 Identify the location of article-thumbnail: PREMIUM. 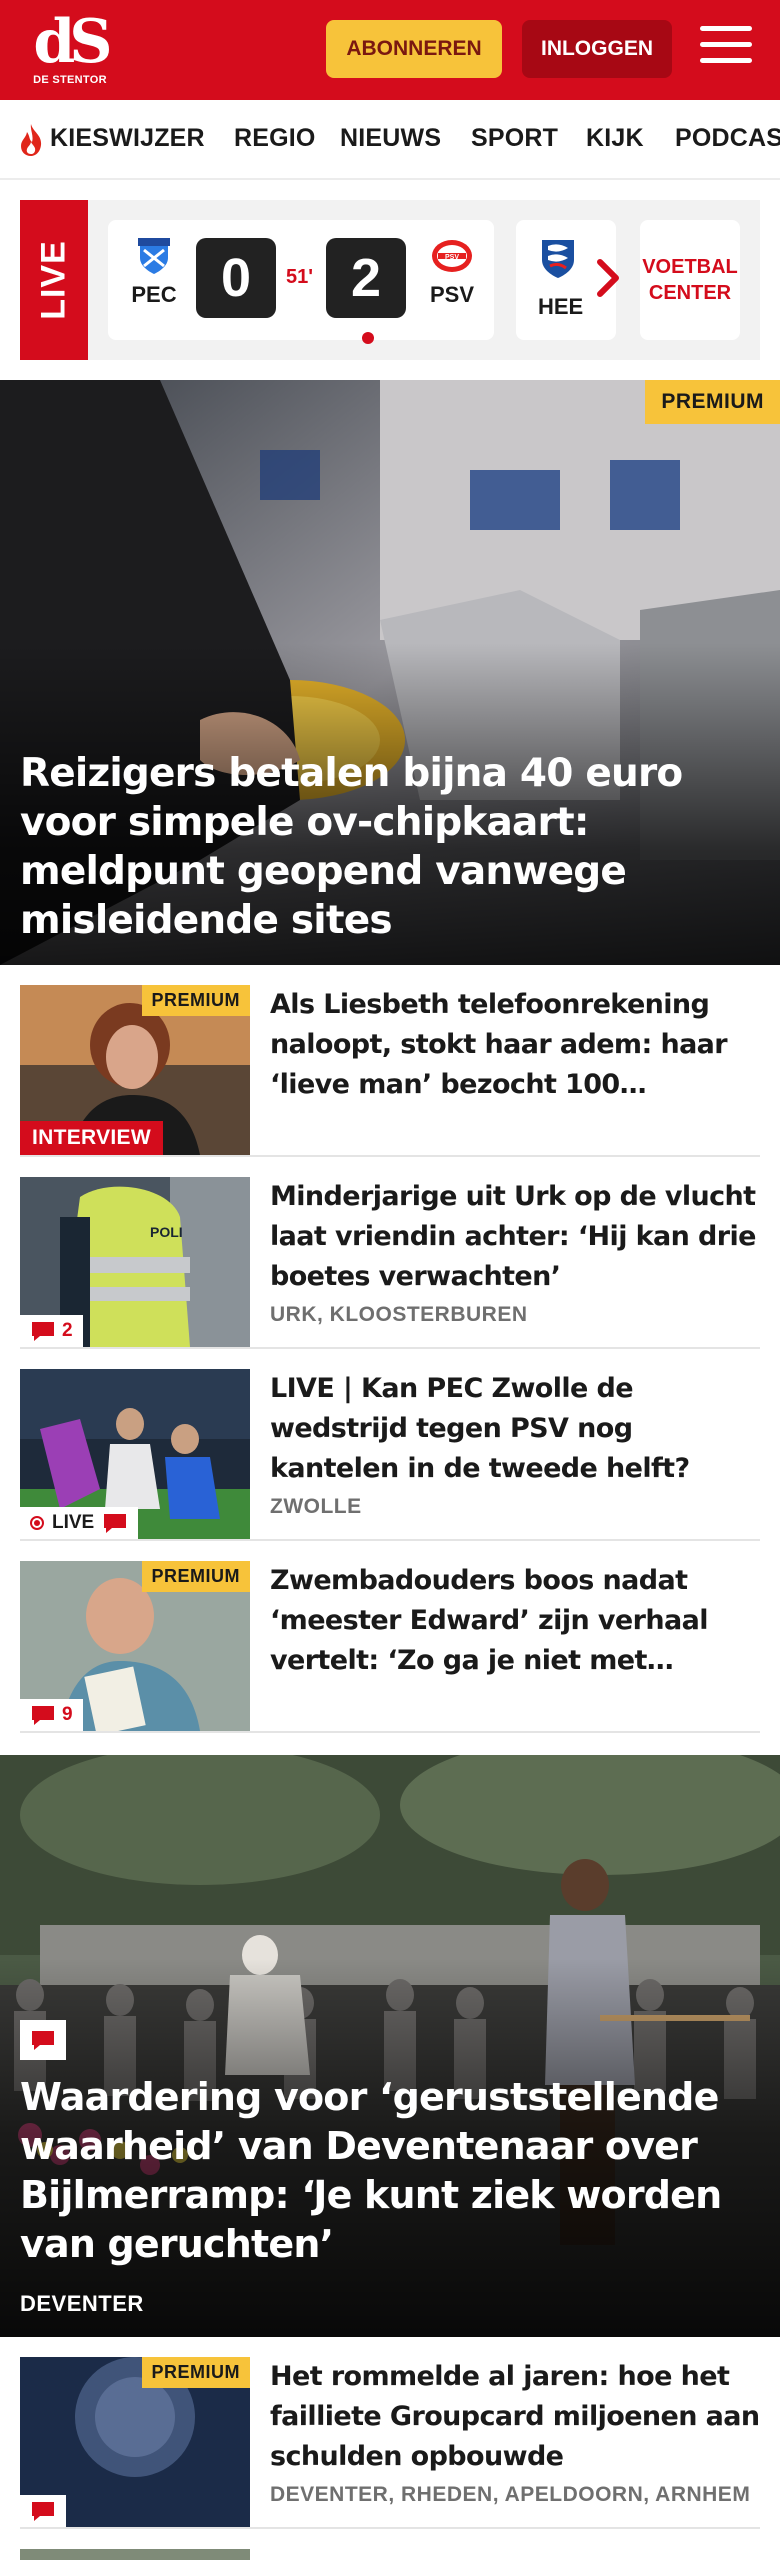
(135, 2442).